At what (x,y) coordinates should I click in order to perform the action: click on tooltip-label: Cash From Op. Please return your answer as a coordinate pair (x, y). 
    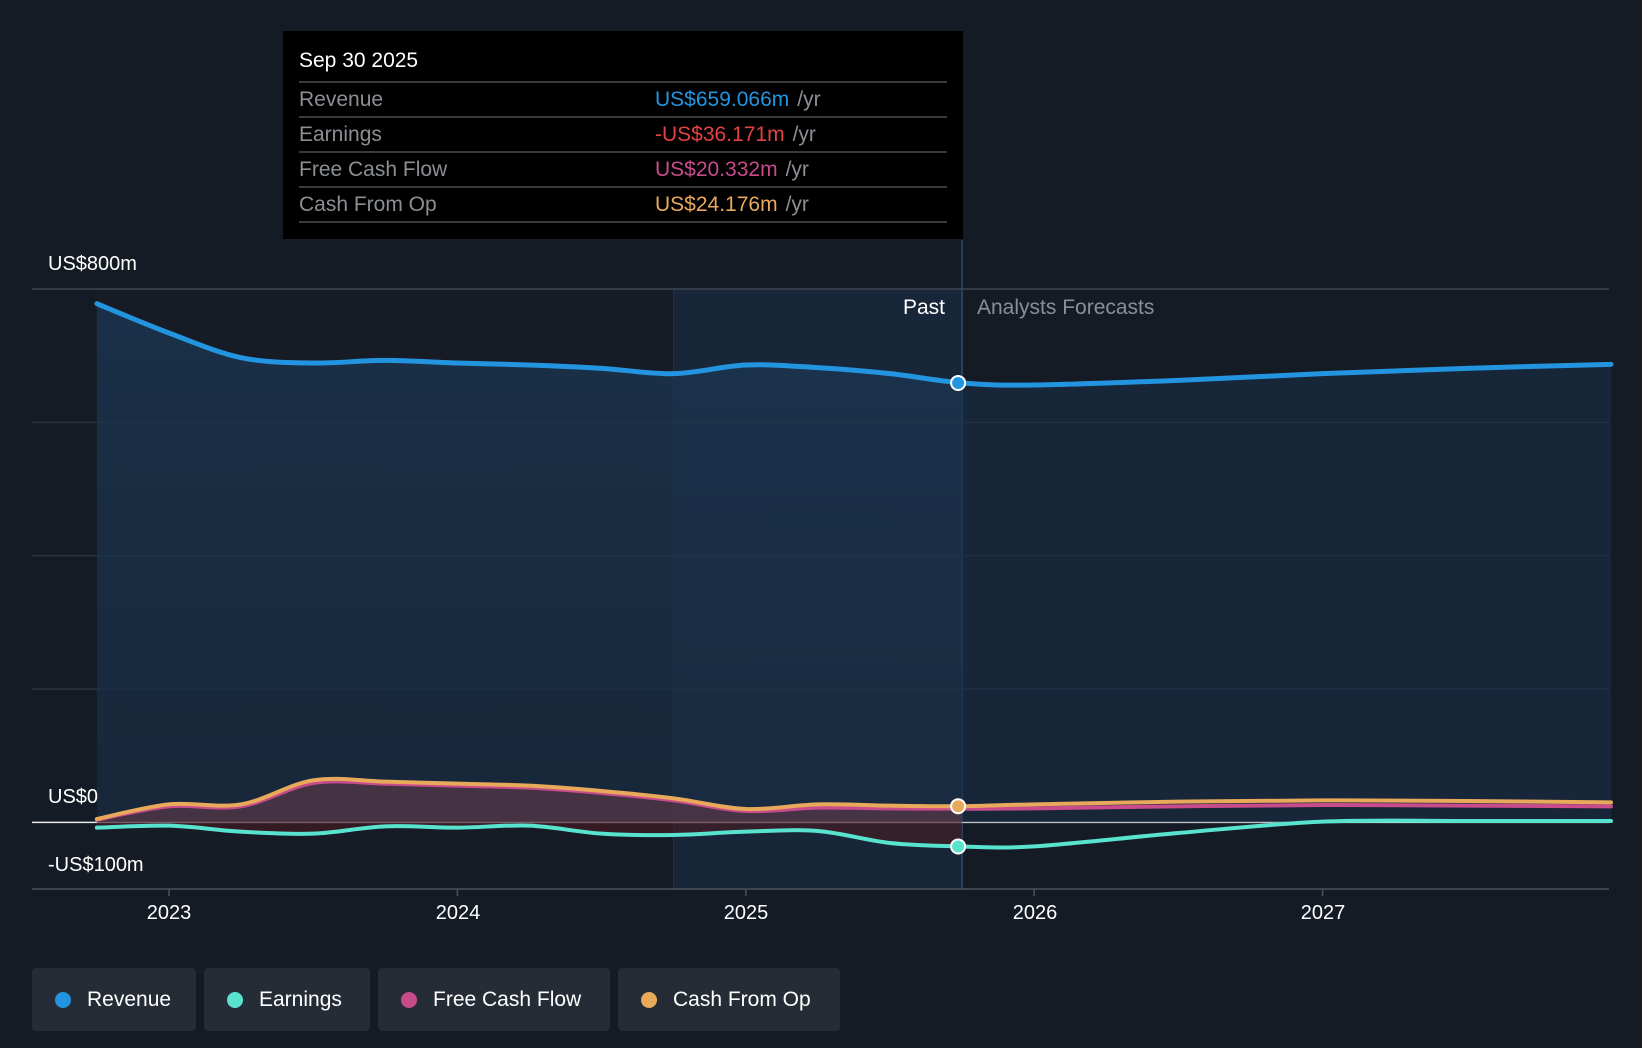
    Looking at the image, I should click on (368, 204).